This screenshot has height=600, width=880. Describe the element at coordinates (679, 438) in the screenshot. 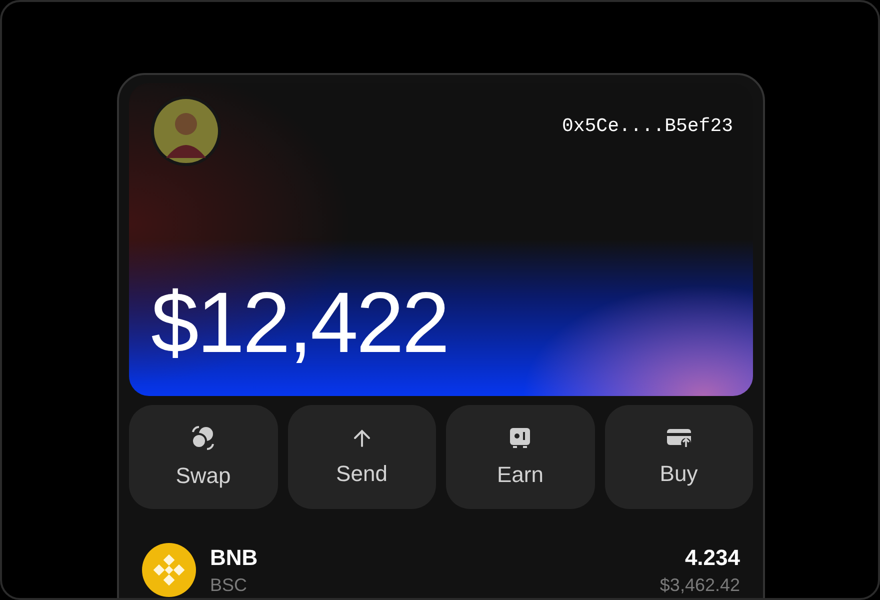

I see `card-upload-icon` at that location.